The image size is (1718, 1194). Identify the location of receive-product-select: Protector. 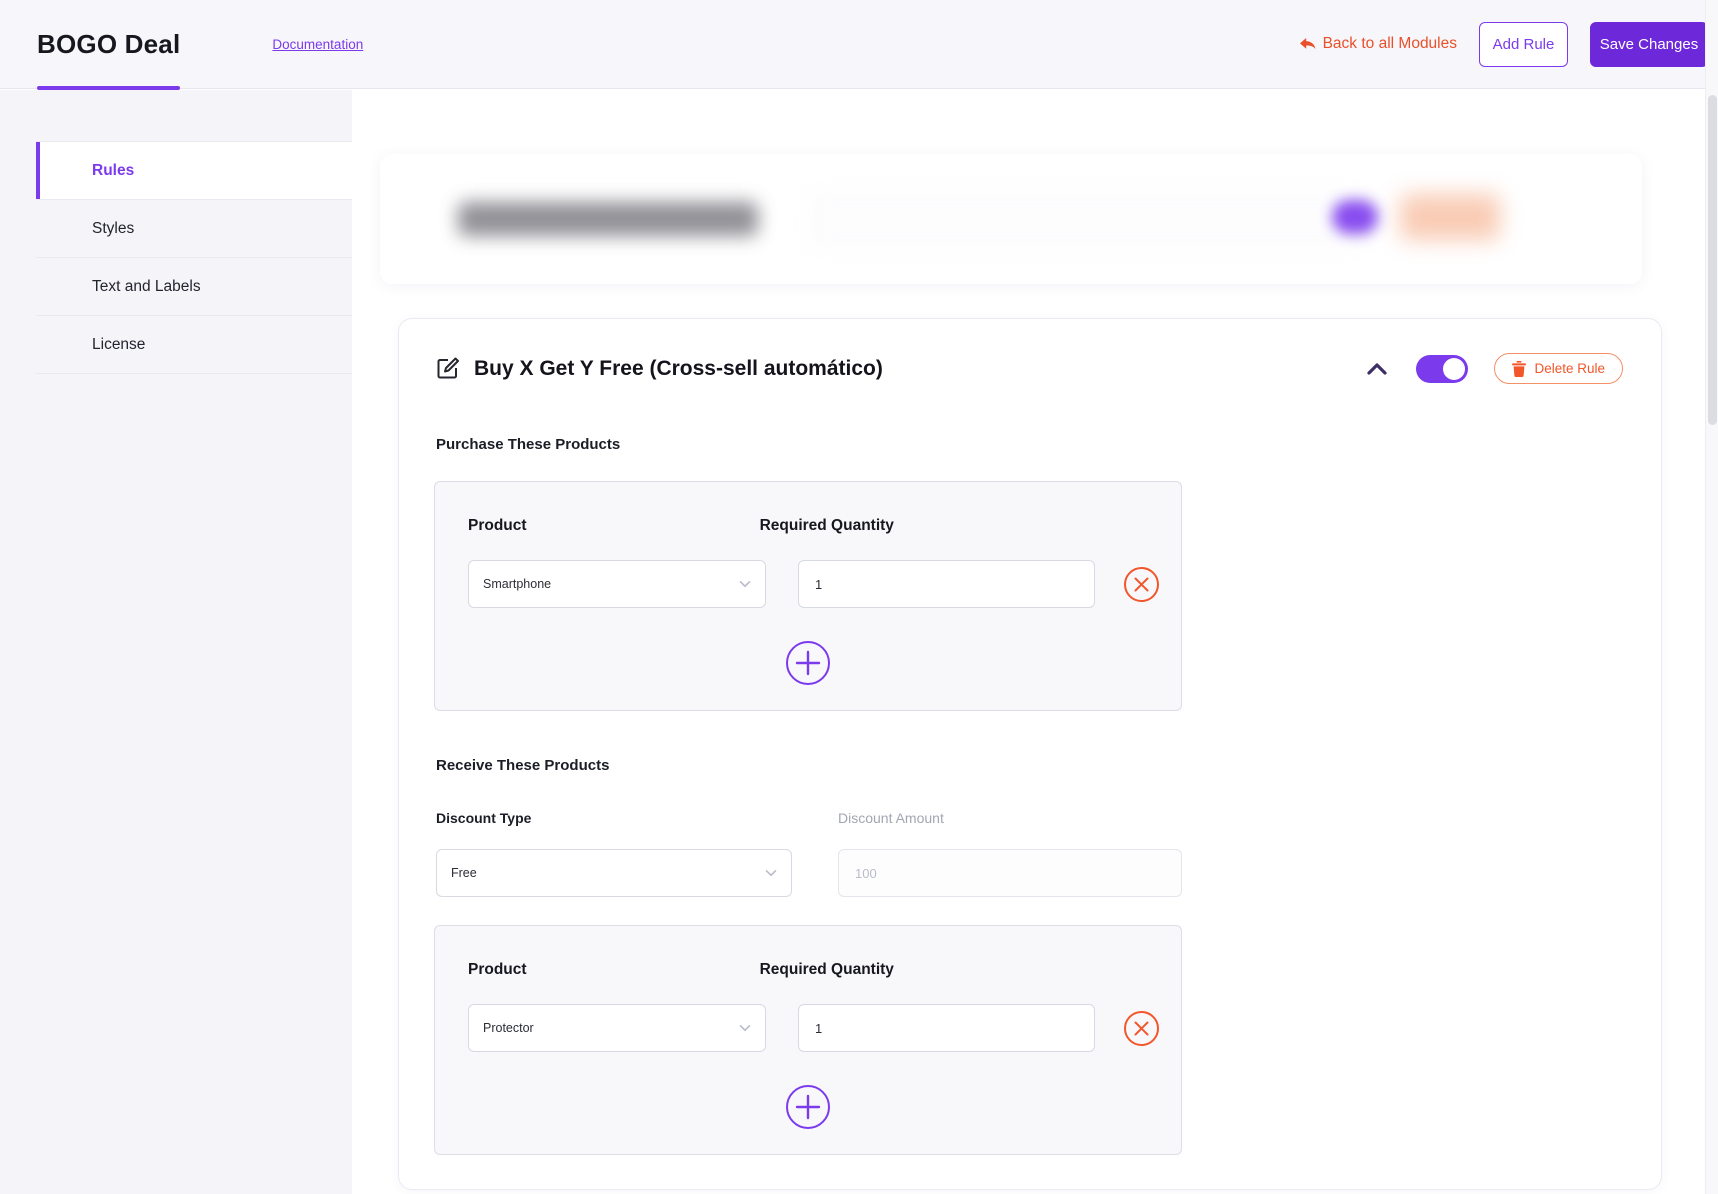
(617, 1028).